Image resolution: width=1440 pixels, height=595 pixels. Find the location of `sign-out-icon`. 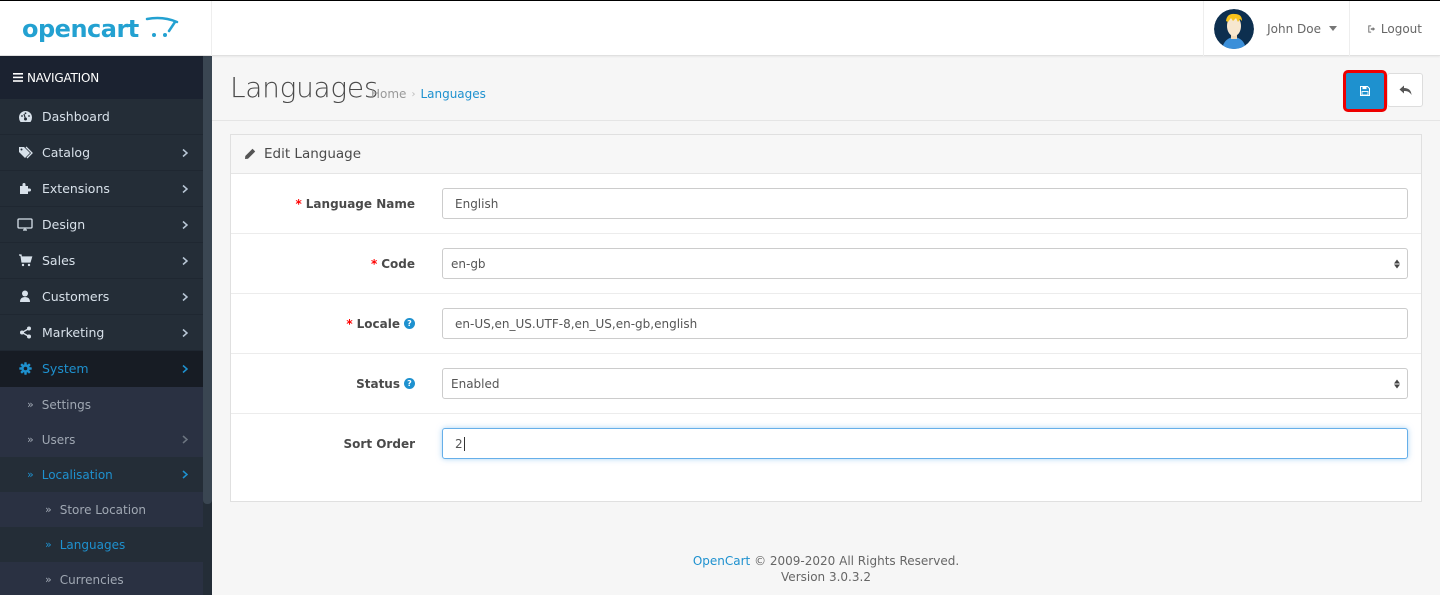

sign-out-icon is located at coordinates (1372, 28).